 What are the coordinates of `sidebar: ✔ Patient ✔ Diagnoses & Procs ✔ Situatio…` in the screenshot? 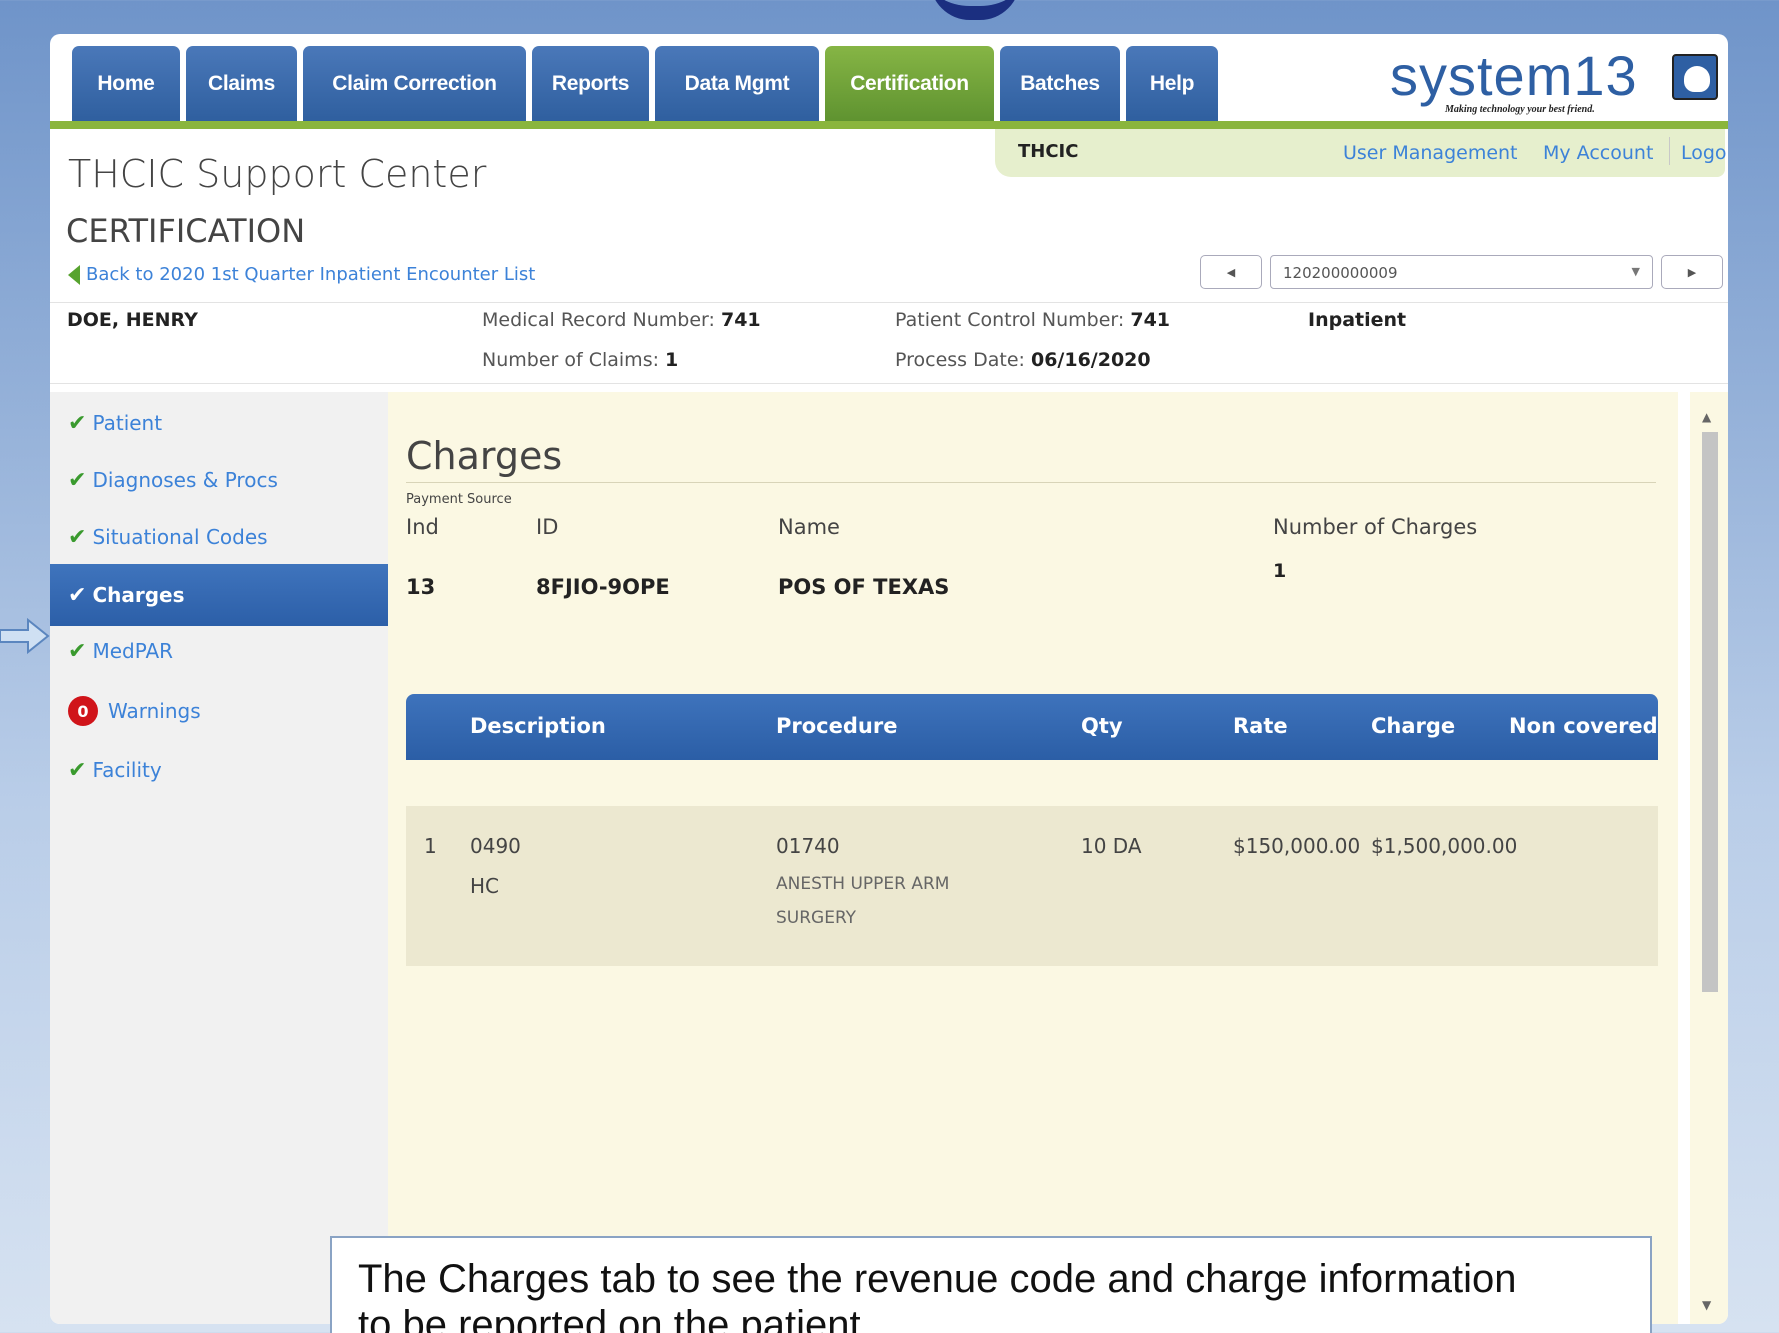 It's located at (219, 858).